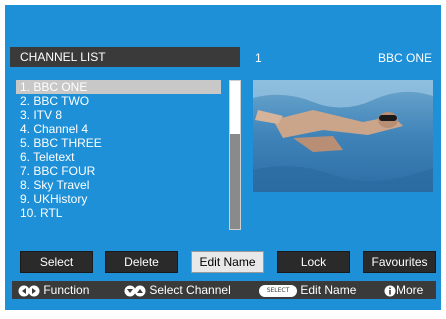 This screenshot has width=446, height=319. What do you see at coordinates (313, 262) in the screenshot?
I see `lock-button: Lock` at bounding box center [313, 262].